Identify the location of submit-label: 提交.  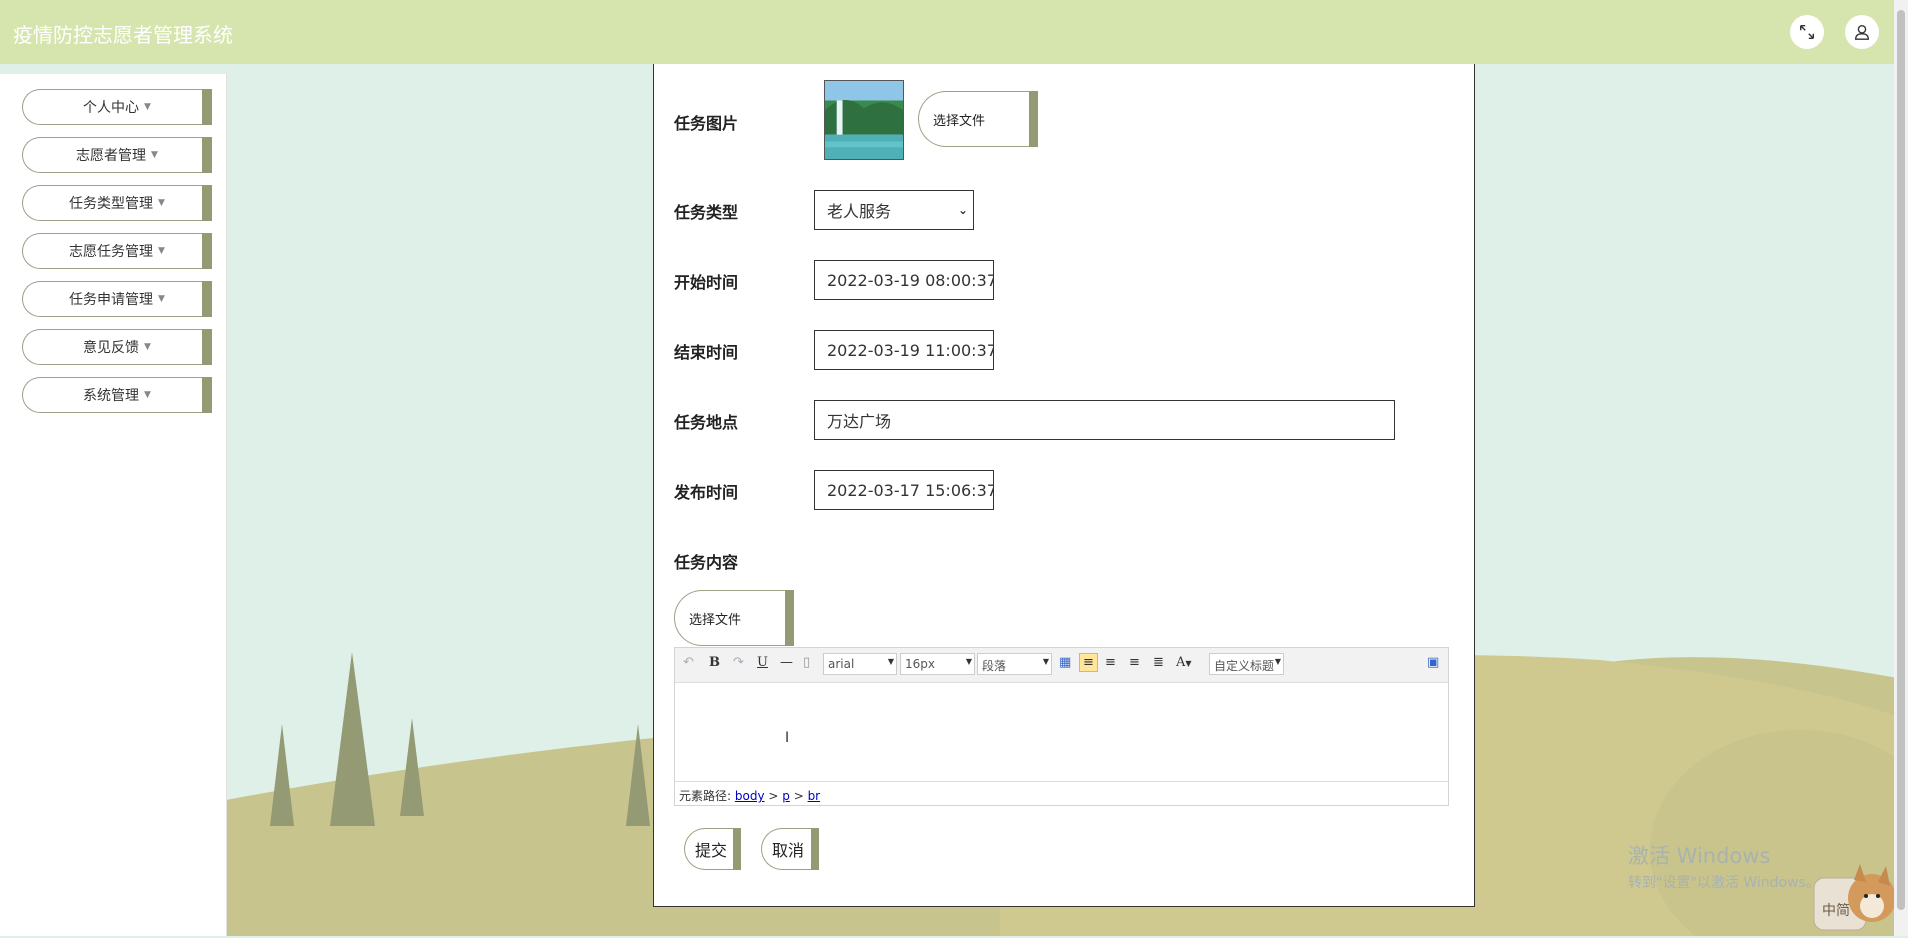
(711, 850).